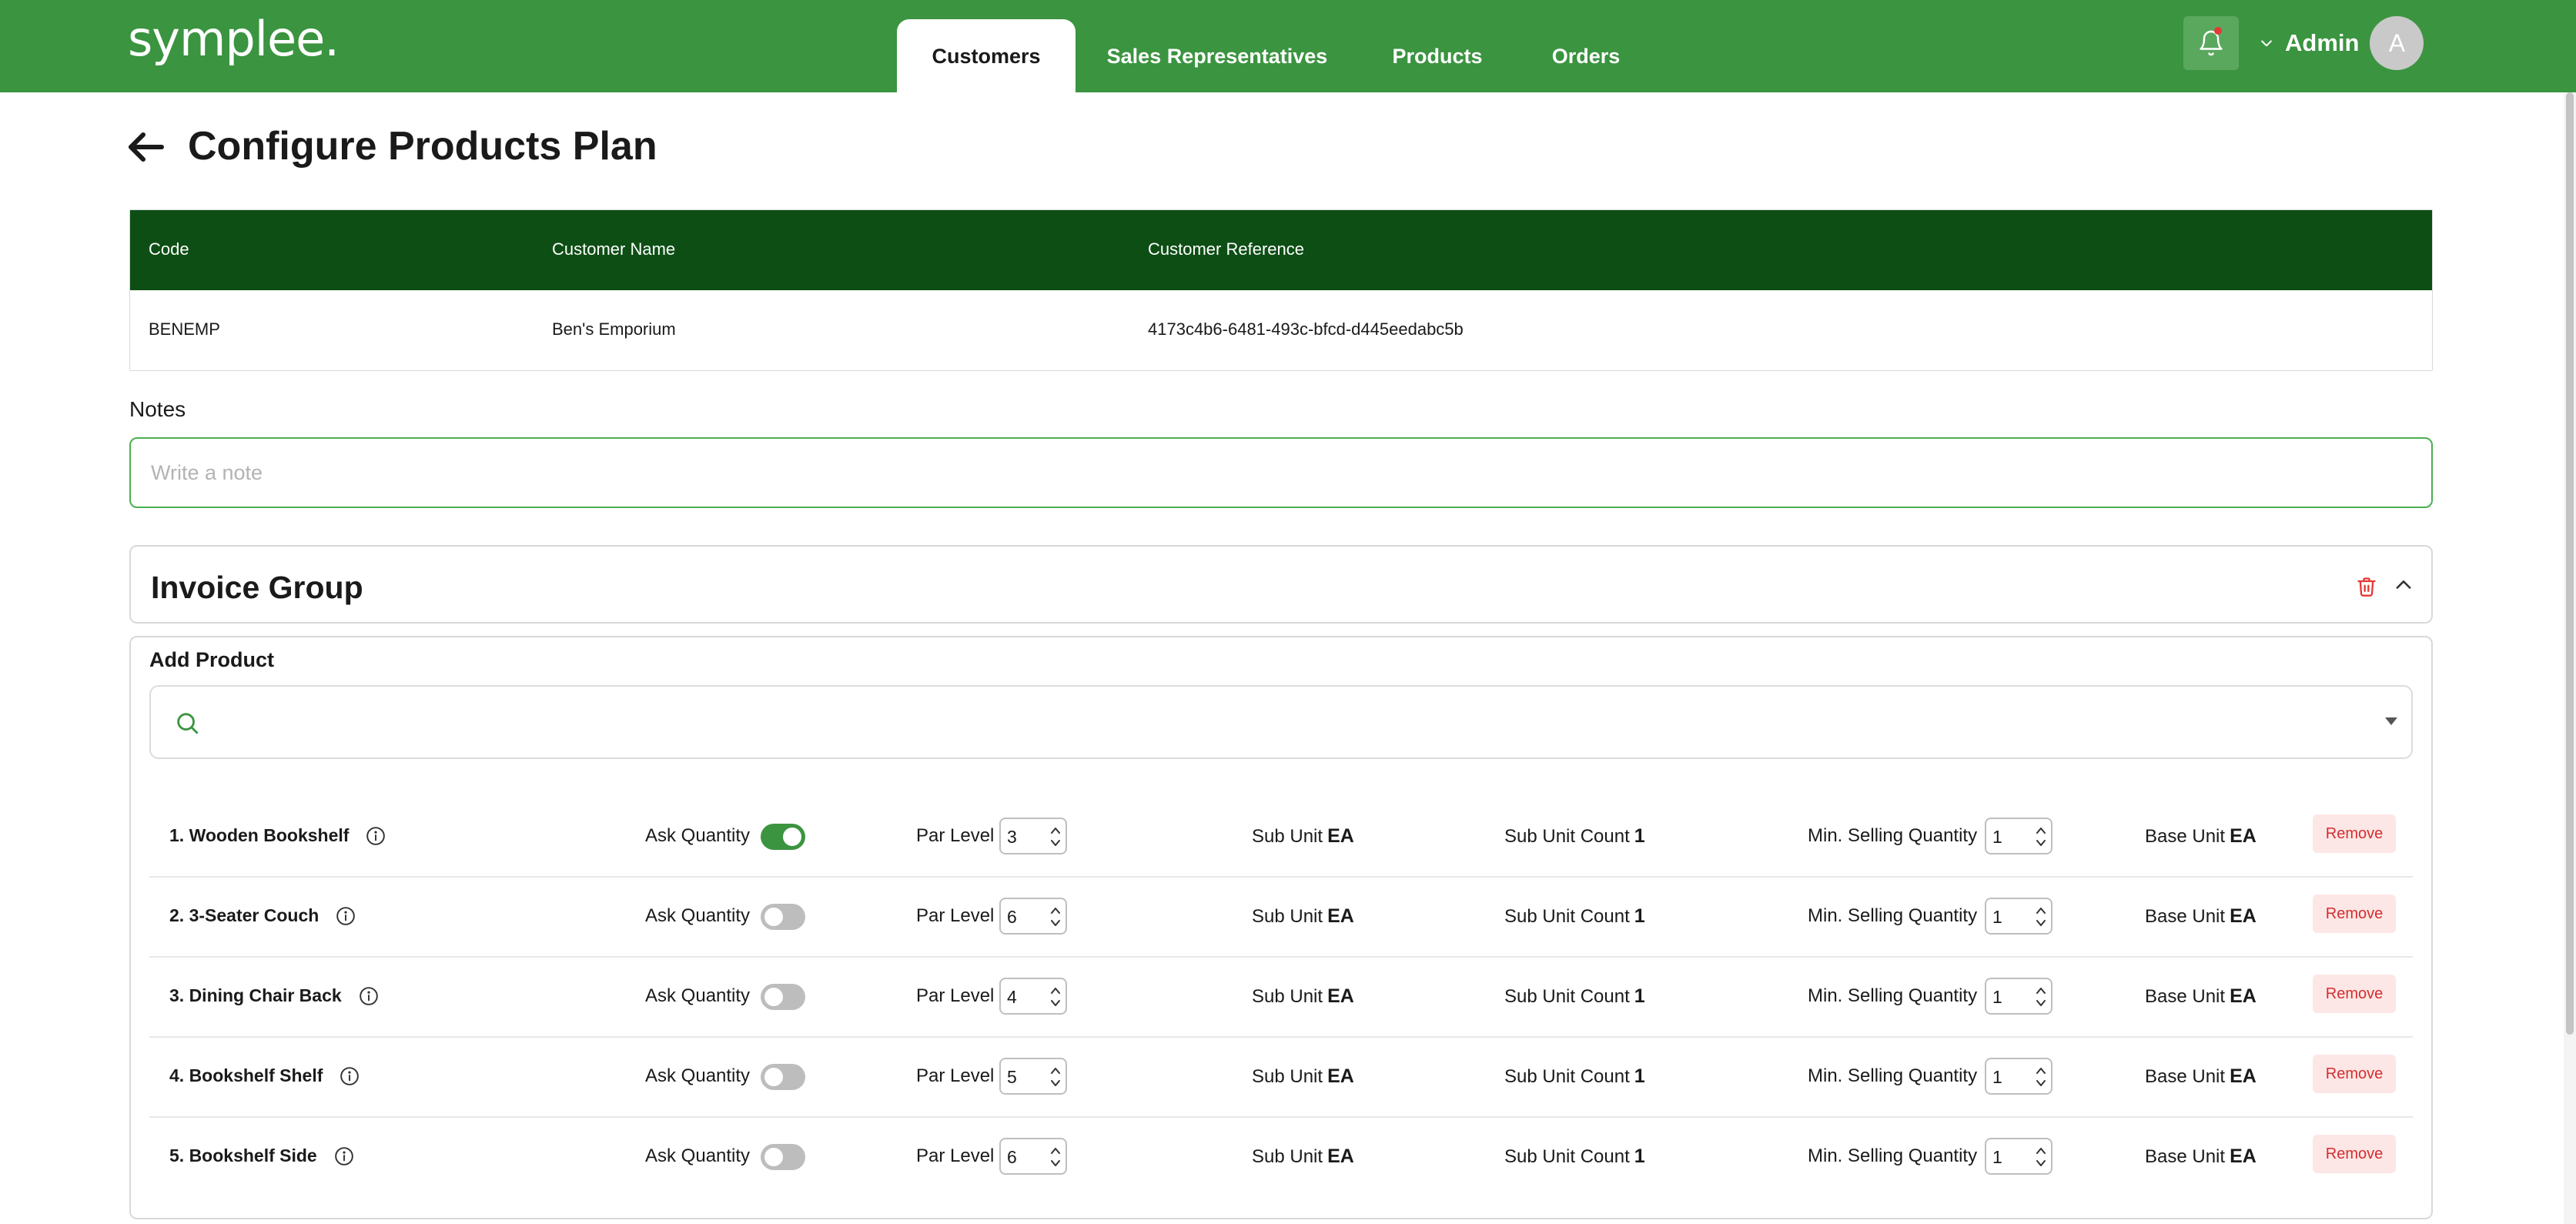 This screenshot has width=2576, height=1224. What do you see at coordinates (1438, 56) in the screenshot?
I see `tab-products: Products` at bounding box center [1438, 56].